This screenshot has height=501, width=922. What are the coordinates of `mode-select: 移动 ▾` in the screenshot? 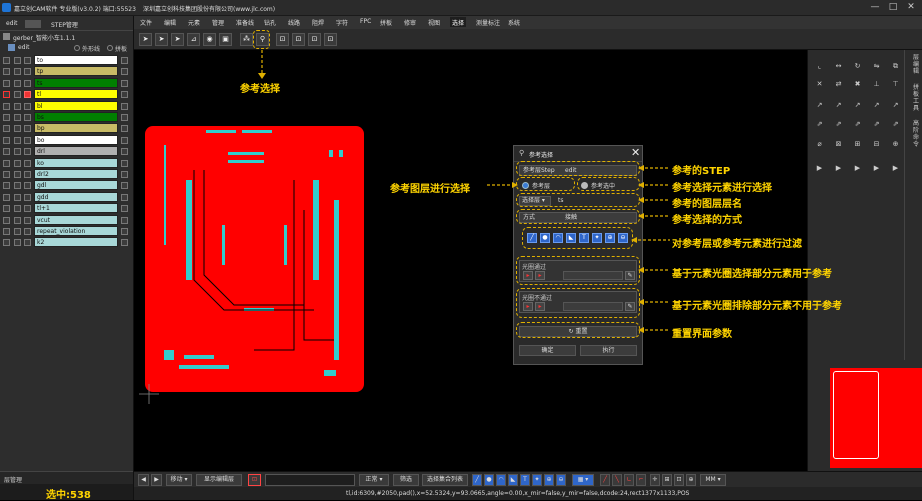 It's located at (179, 480).